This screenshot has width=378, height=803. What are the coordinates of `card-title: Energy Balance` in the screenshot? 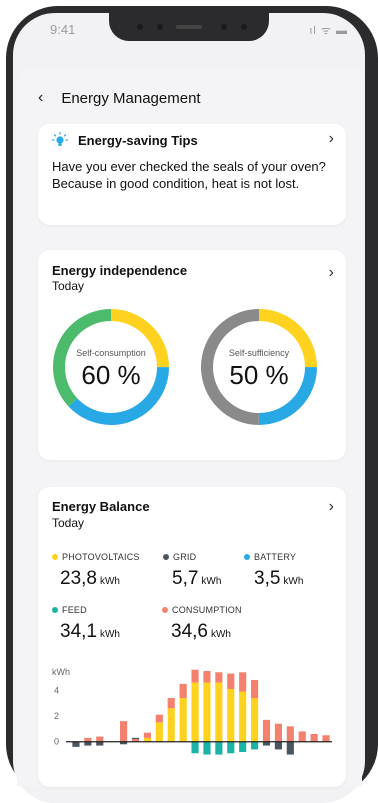 It's located at (101, 506).